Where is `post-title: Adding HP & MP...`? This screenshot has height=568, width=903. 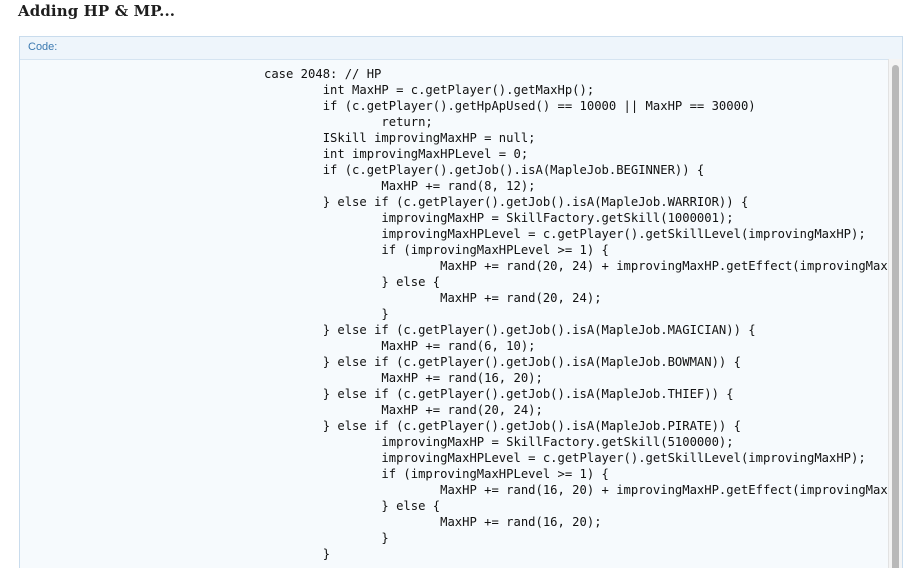 post-title: Adding HP & MP... is located at coordinates (97, 11).